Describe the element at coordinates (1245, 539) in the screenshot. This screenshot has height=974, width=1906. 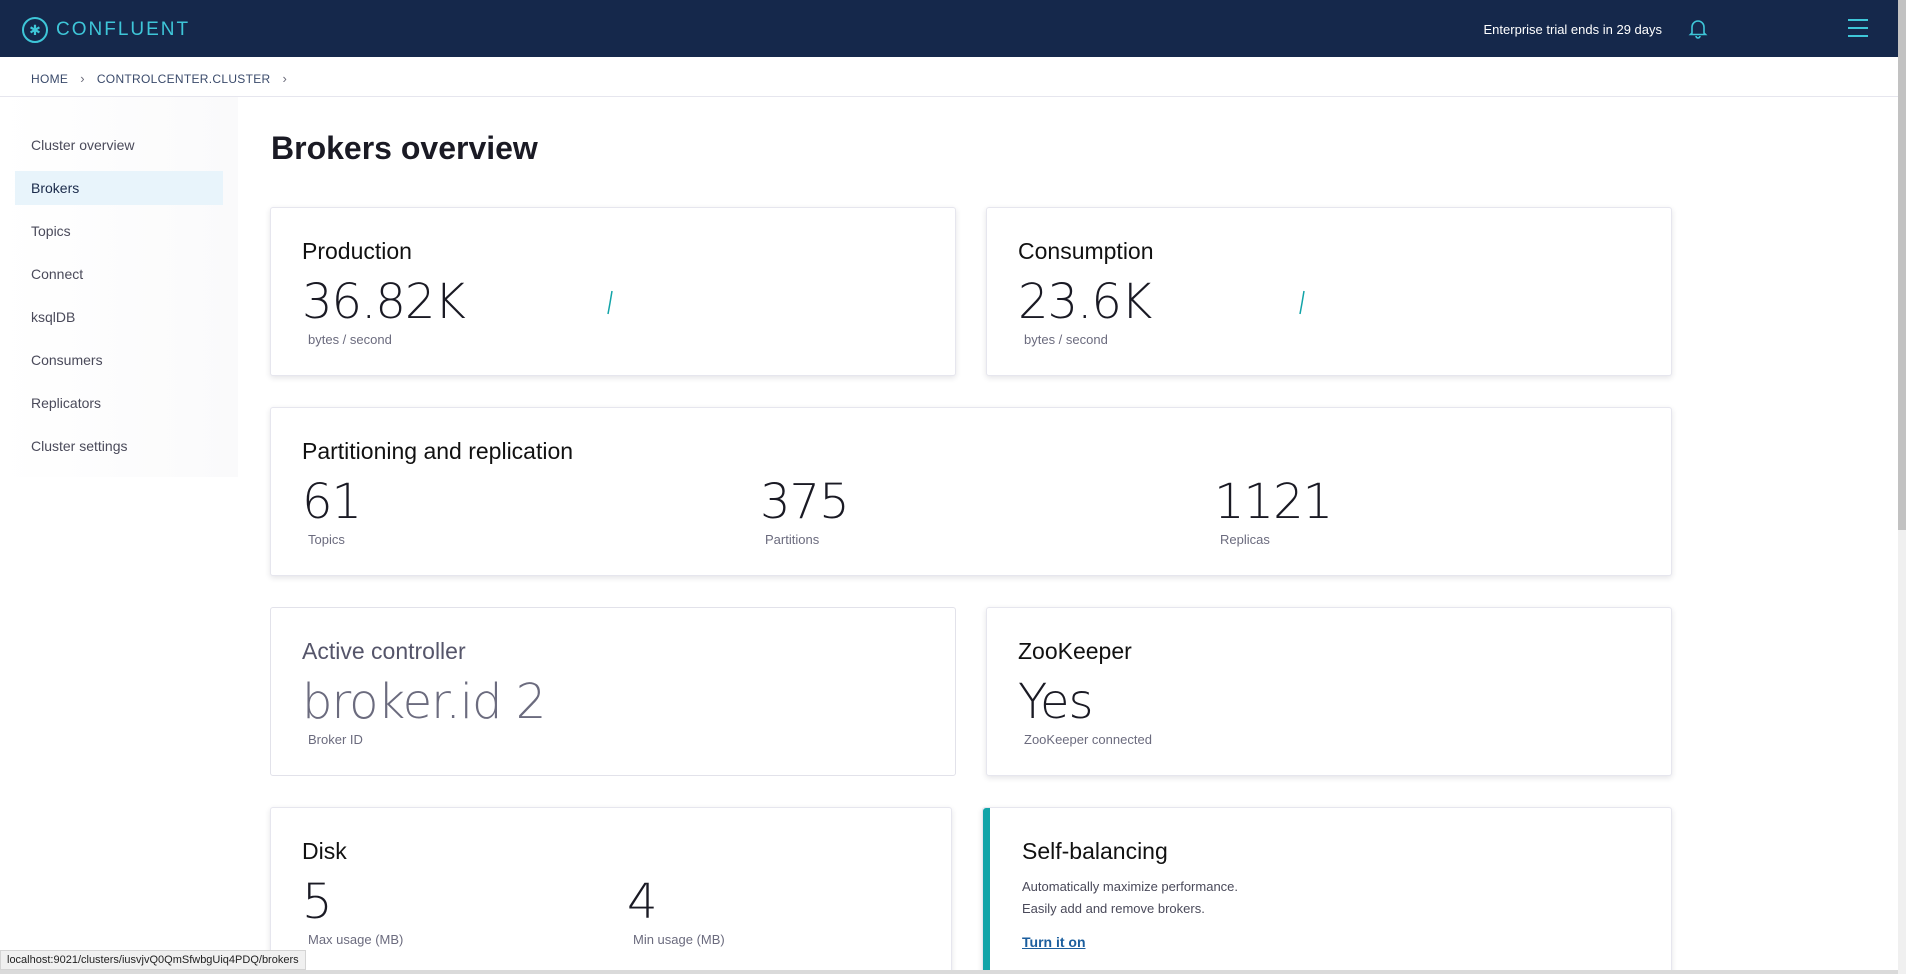
I see `replicas-label: Replicas` at that location.